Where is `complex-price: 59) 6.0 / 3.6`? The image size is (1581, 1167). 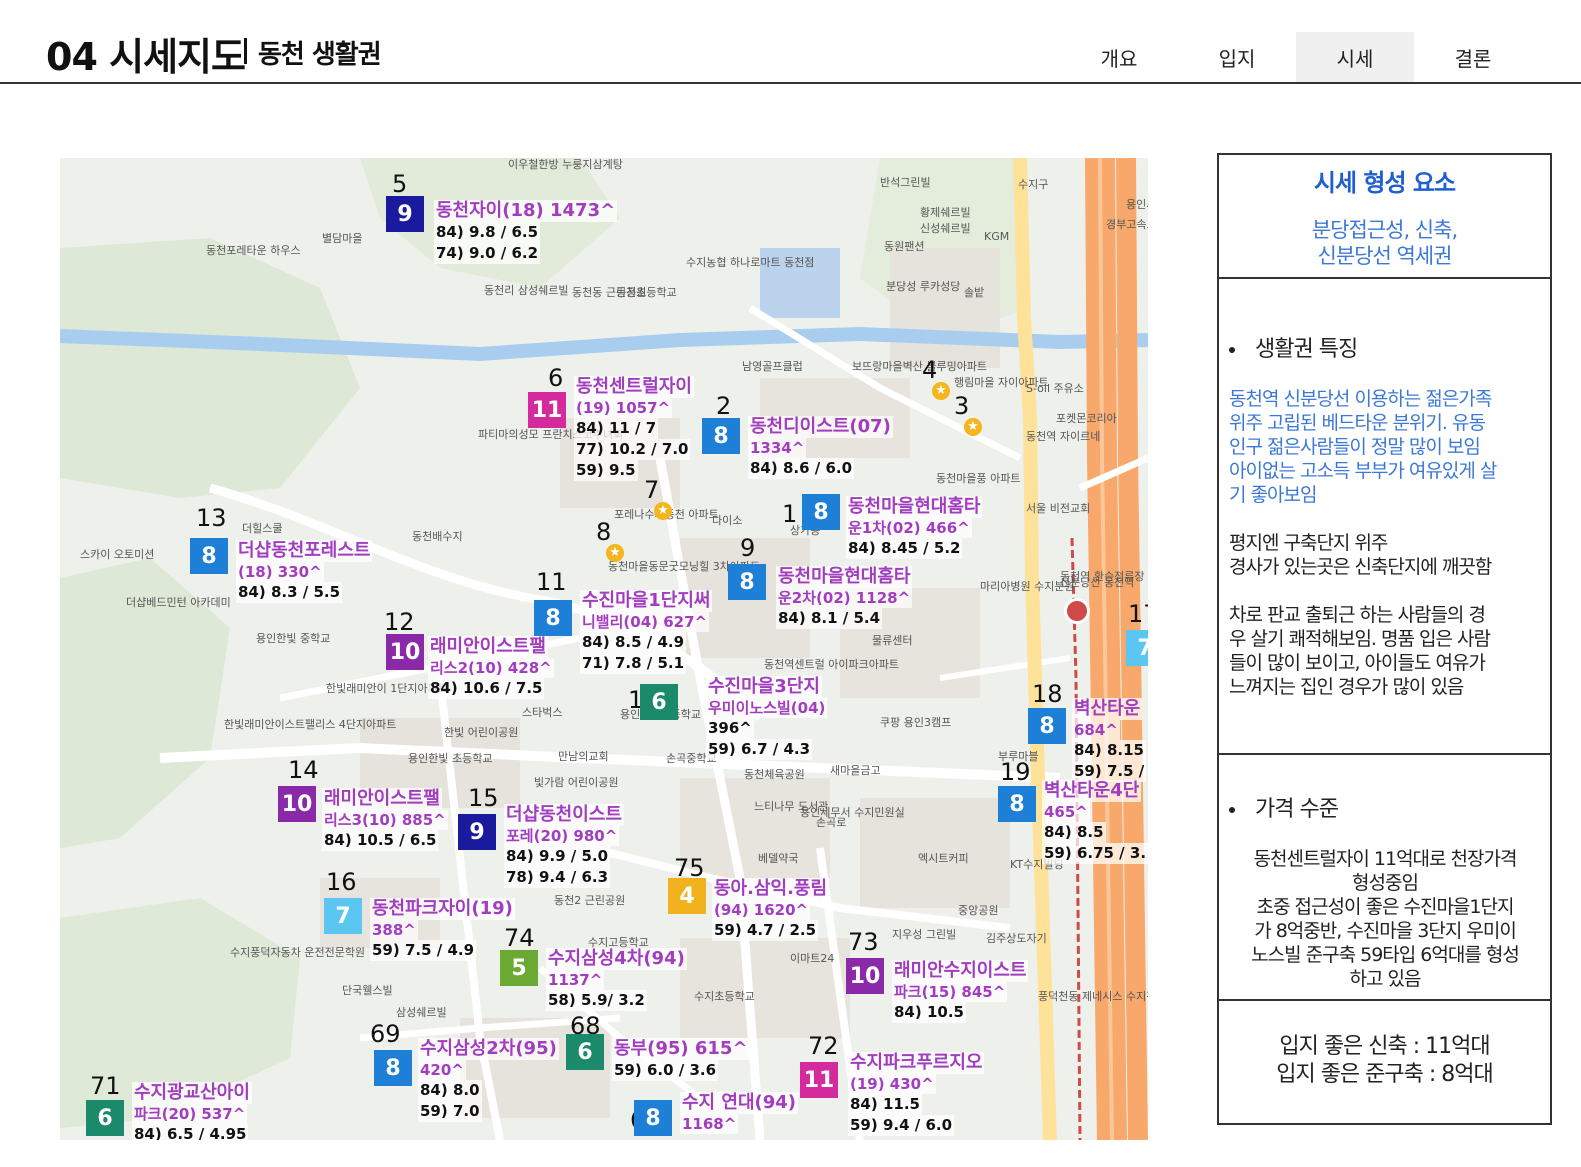 complex-price: 59) 6.0 / 3.6 is located at coordinates (665, 1070).